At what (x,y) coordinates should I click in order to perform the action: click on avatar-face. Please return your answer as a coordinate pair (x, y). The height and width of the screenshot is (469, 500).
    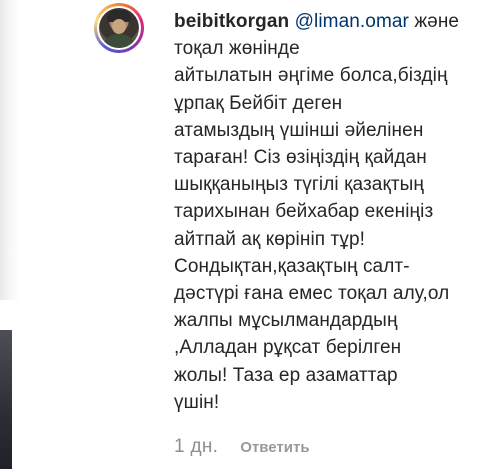
    Looking at the image, I should click on (119, 26).